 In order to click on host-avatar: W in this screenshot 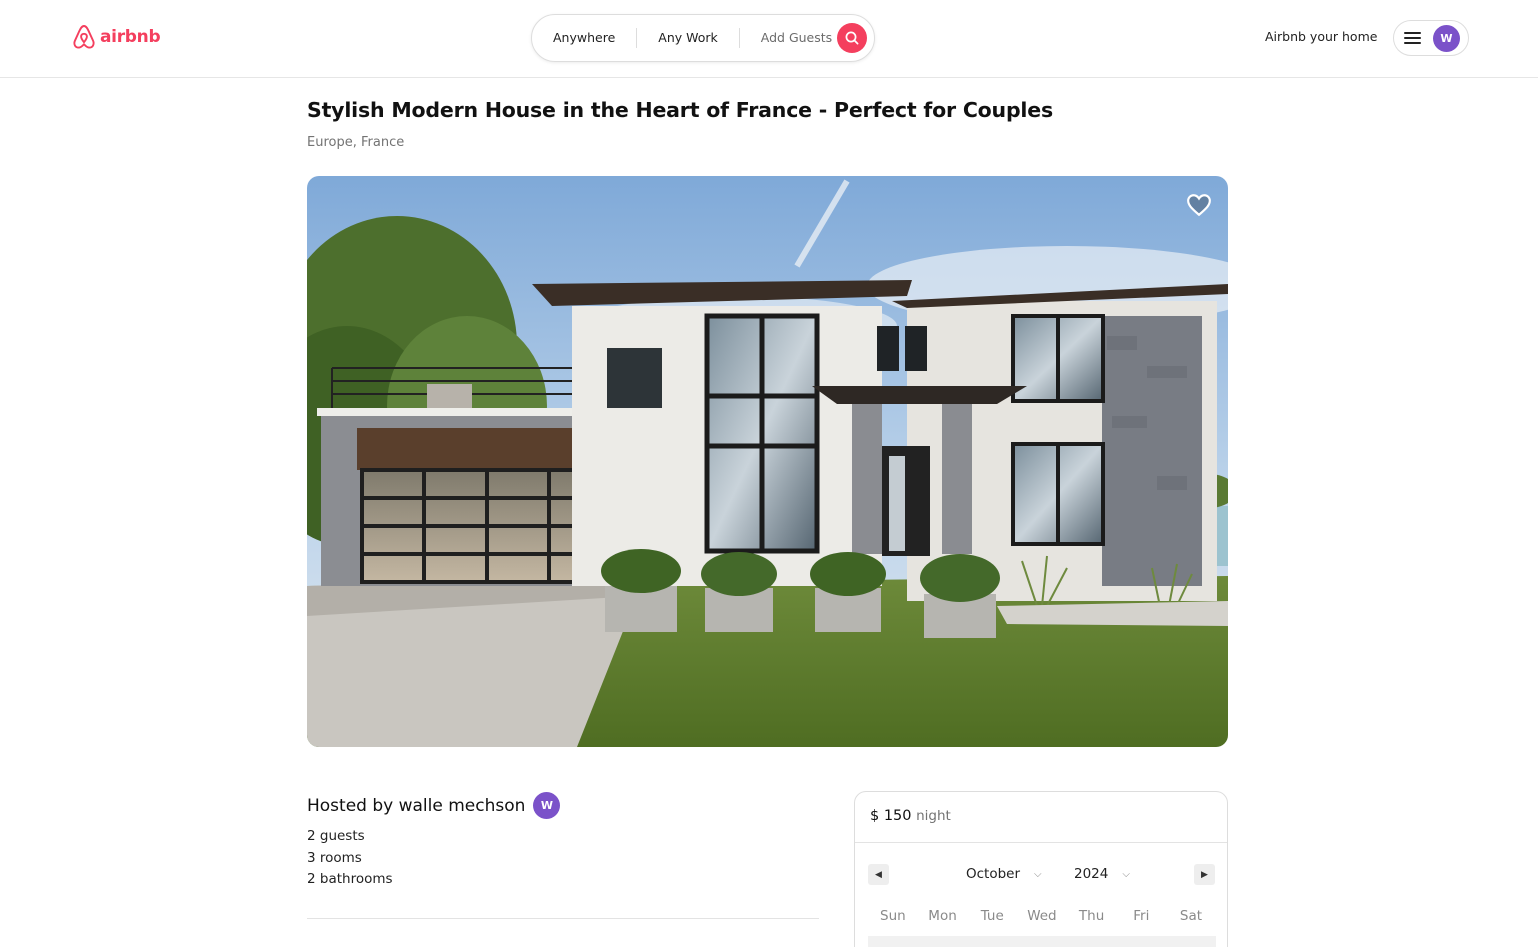, I will do `click(547, 805)`.